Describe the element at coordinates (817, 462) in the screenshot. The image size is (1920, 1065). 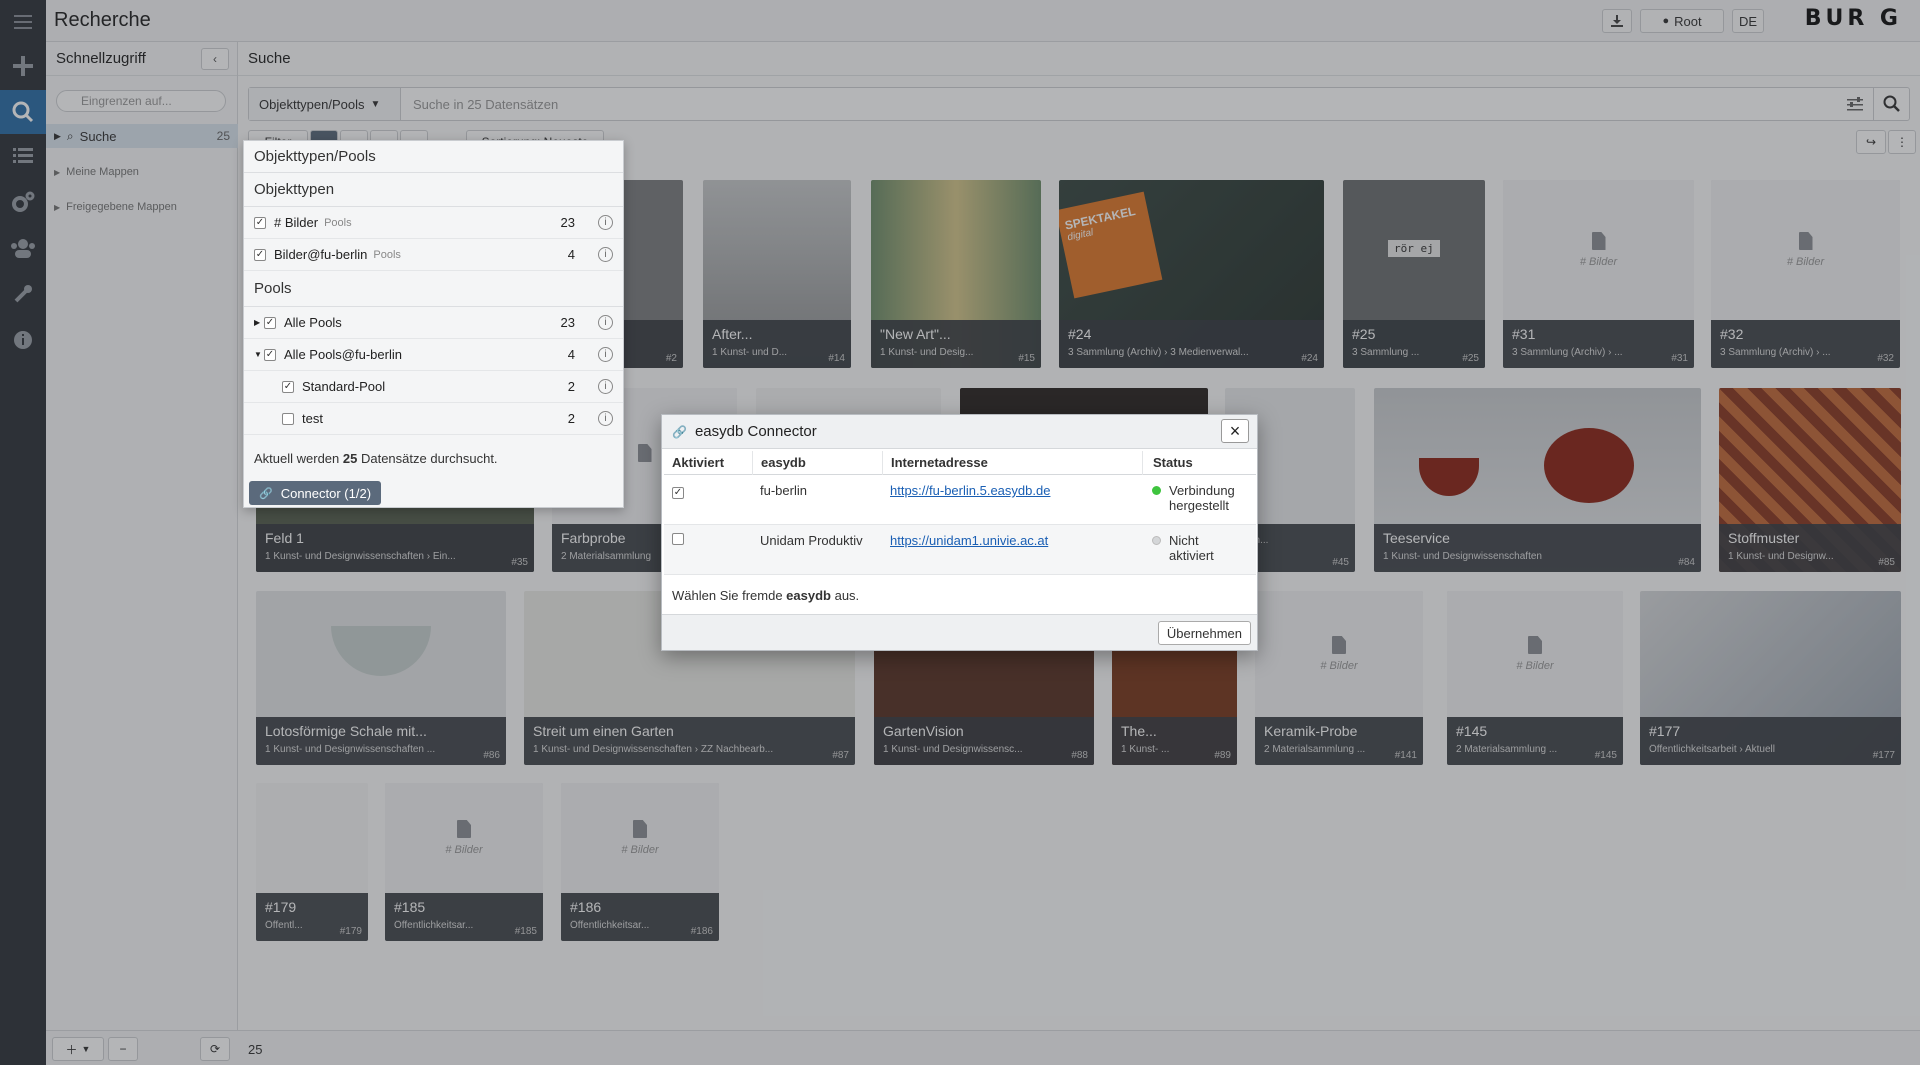
I see `column-header: easydb` at that location.